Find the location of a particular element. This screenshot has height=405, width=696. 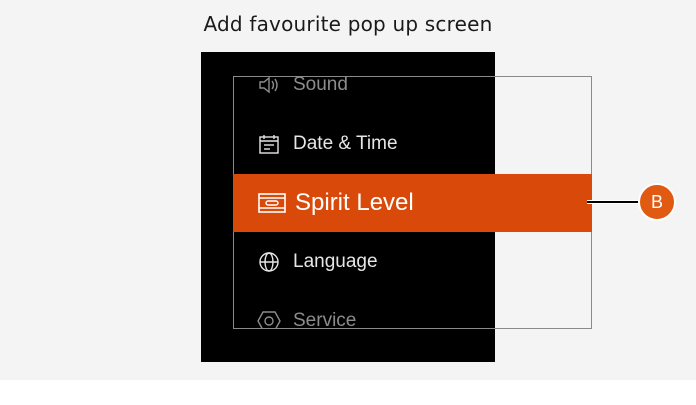

callout-connector is located at coordinates (613, 202).